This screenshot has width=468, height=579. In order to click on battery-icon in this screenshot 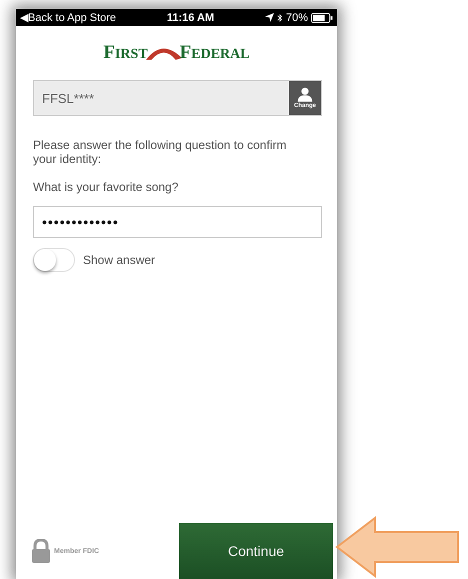, I will do `click(321, 17)`.